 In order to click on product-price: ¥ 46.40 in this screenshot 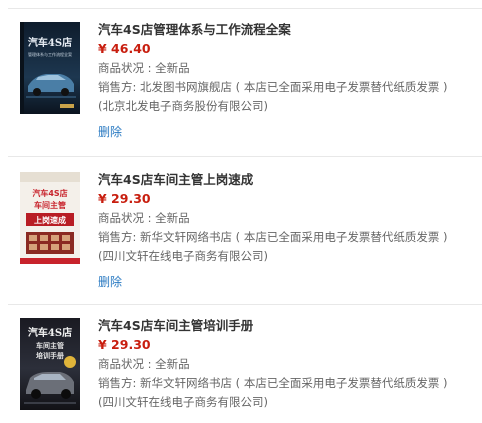, I will do `click(124, 48)`.